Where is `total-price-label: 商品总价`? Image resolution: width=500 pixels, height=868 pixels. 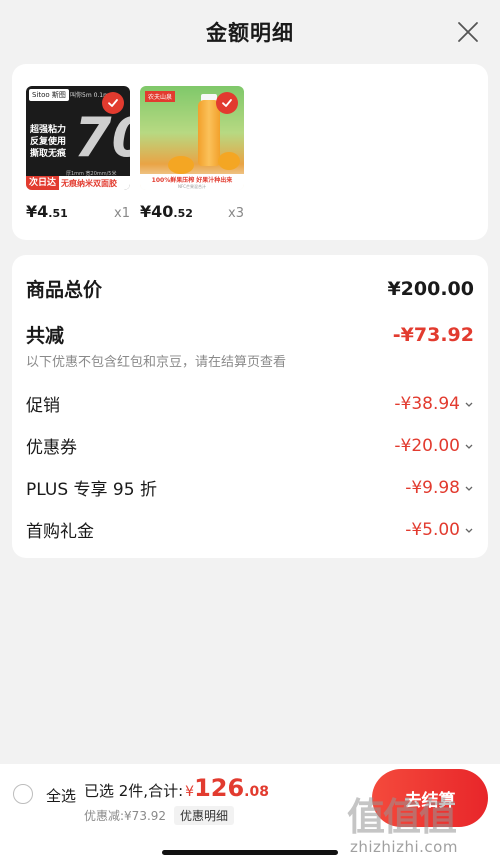 total-price-label: 商品总价 is located at coordinates (64, 290).